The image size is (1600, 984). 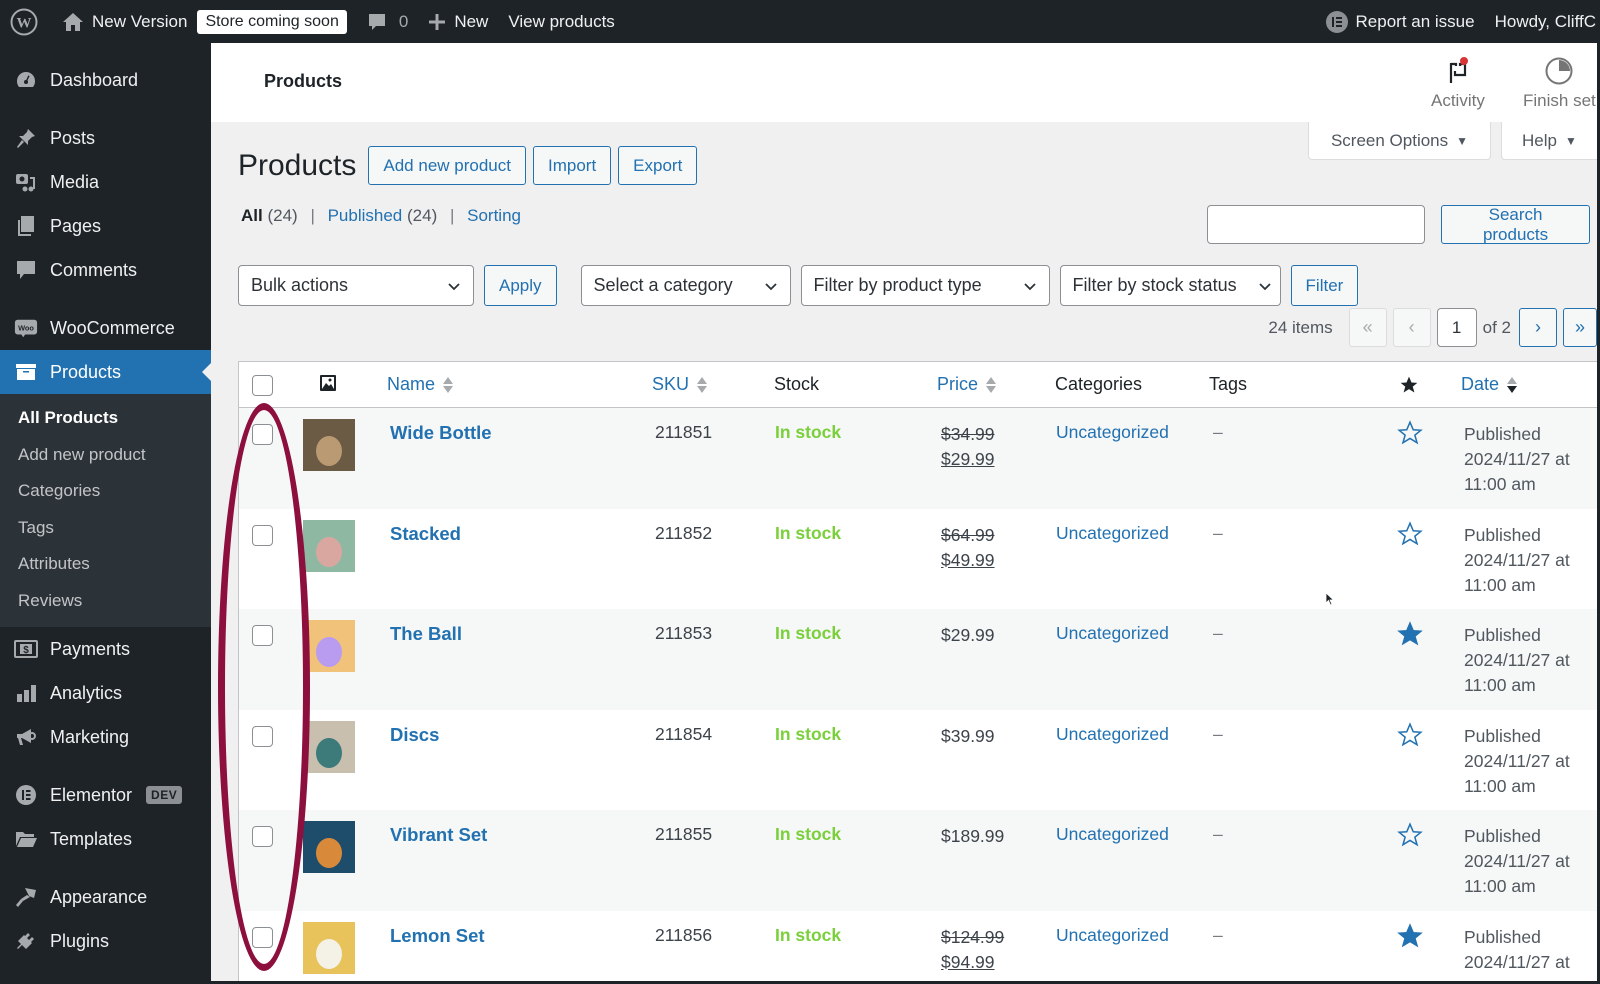 I want to click on product-sku: 211852, so click(x=684, y=532).